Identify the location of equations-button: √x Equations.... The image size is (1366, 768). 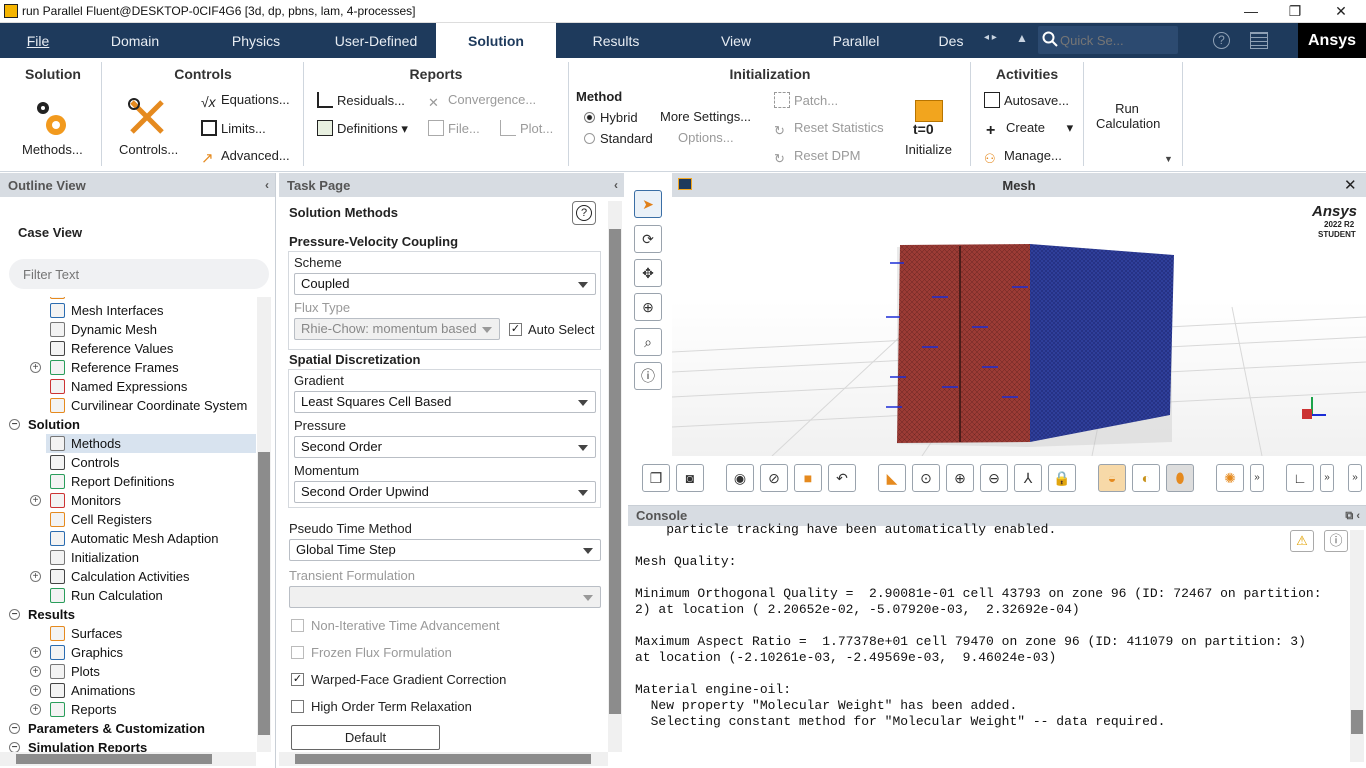
(245, 101).